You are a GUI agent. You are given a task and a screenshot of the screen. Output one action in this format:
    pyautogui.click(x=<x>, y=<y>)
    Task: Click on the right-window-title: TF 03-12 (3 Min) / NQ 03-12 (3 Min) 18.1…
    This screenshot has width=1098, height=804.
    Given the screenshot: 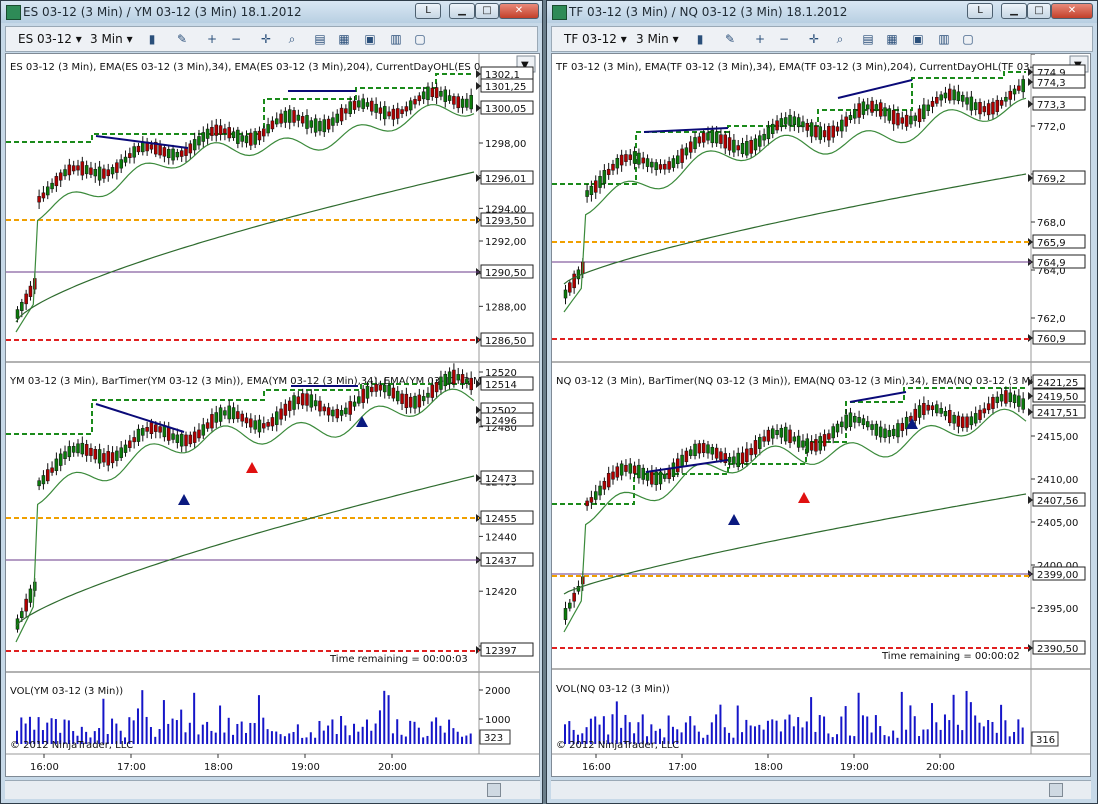 What is the action you would take?
    pyautogui.click(x=708, y=12)
    